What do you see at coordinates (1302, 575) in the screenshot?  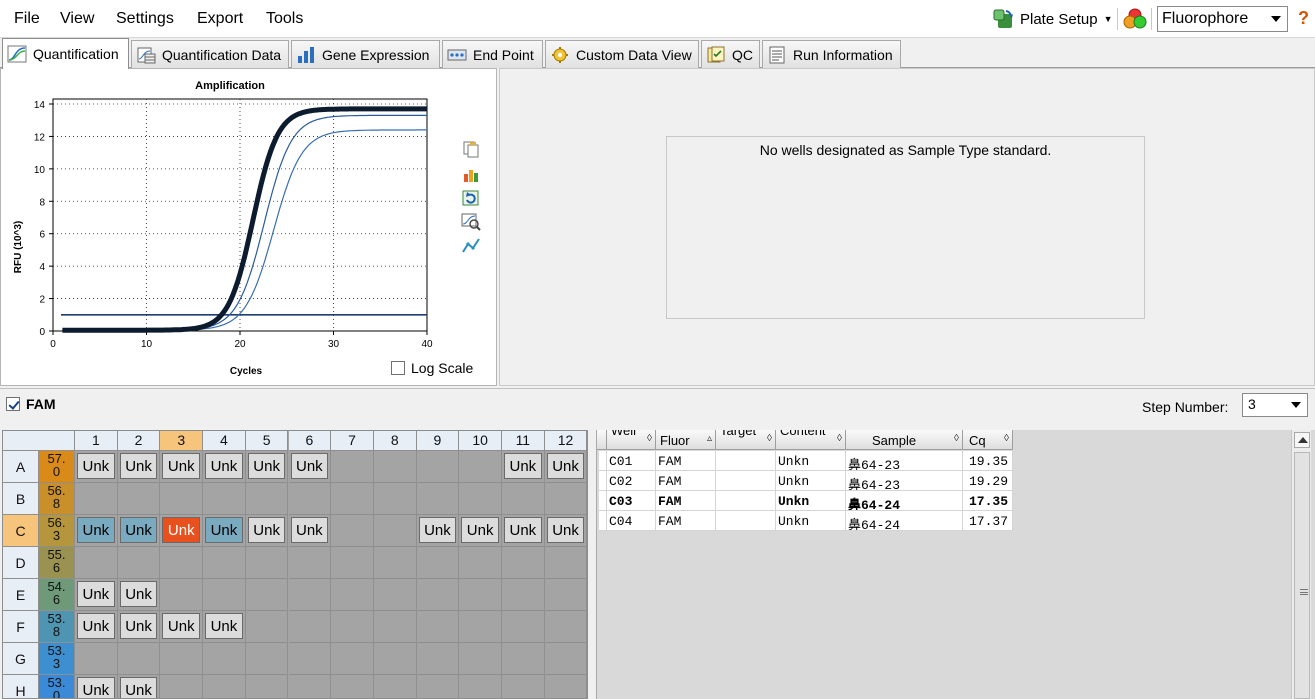 I see `scrollbar-thumb` at bounding box center [1302, 575].